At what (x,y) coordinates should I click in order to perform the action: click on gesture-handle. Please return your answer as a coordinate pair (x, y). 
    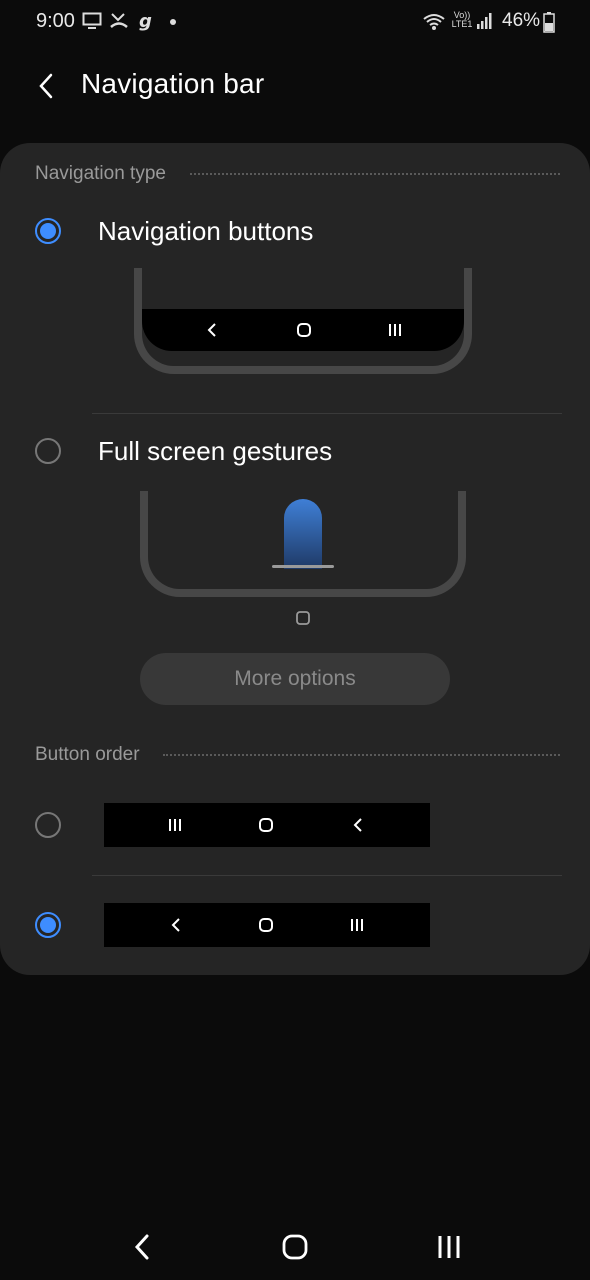
    Looking at the image, I should click on (303, 566).